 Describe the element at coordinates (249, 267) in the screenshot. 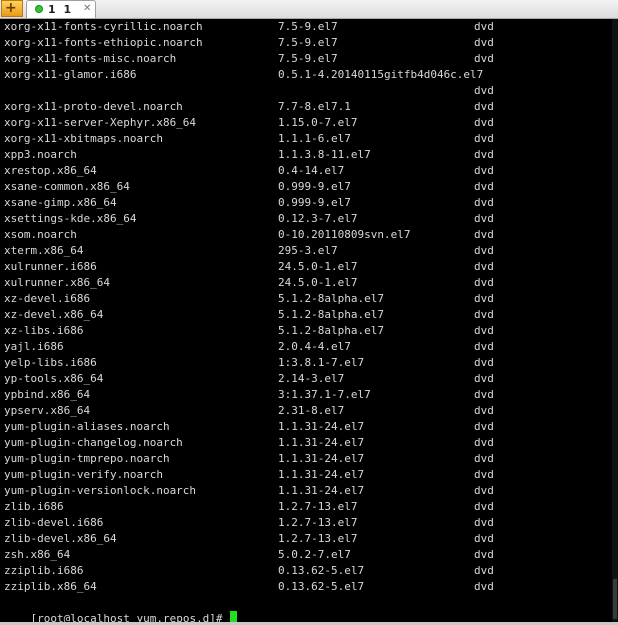

I see `package-row: xulrunner.i686 24.5.0-1.el7 dvd` at that location.